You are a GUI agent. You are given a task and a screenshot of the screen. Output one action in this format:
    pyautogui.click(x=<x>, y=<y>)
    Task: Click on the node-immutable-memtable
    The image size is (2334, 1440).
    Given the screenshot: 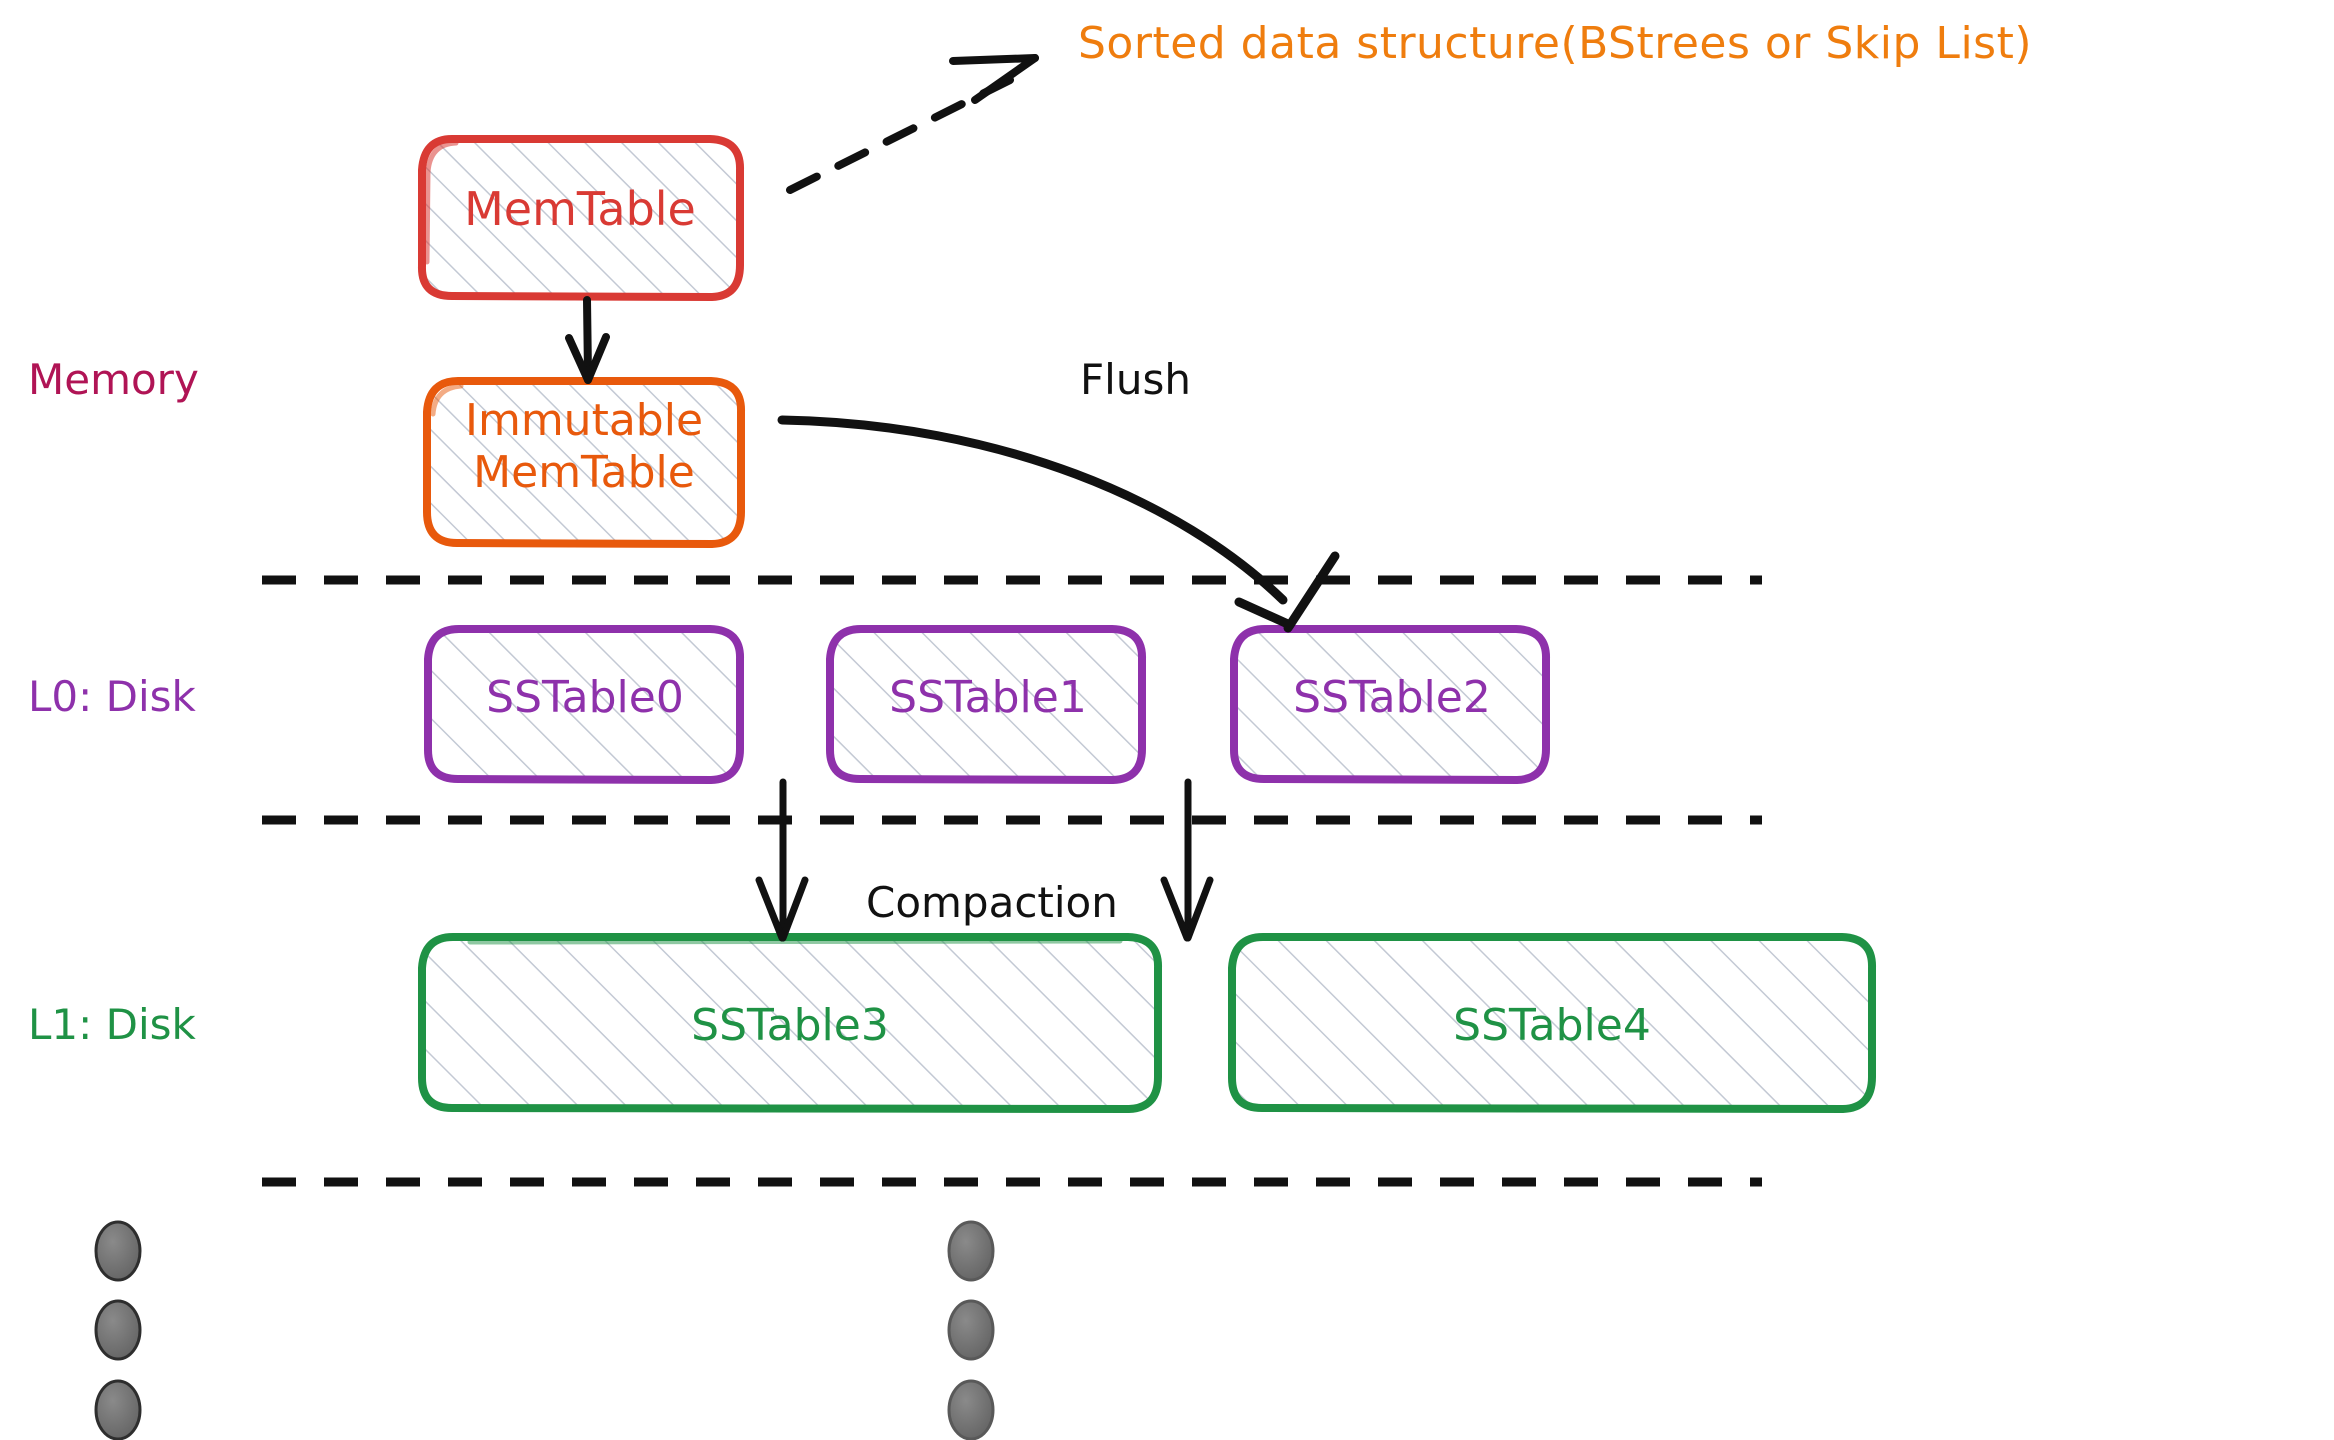 What is the action you would take?
    pyautogui.click(x=584, y=462)
    